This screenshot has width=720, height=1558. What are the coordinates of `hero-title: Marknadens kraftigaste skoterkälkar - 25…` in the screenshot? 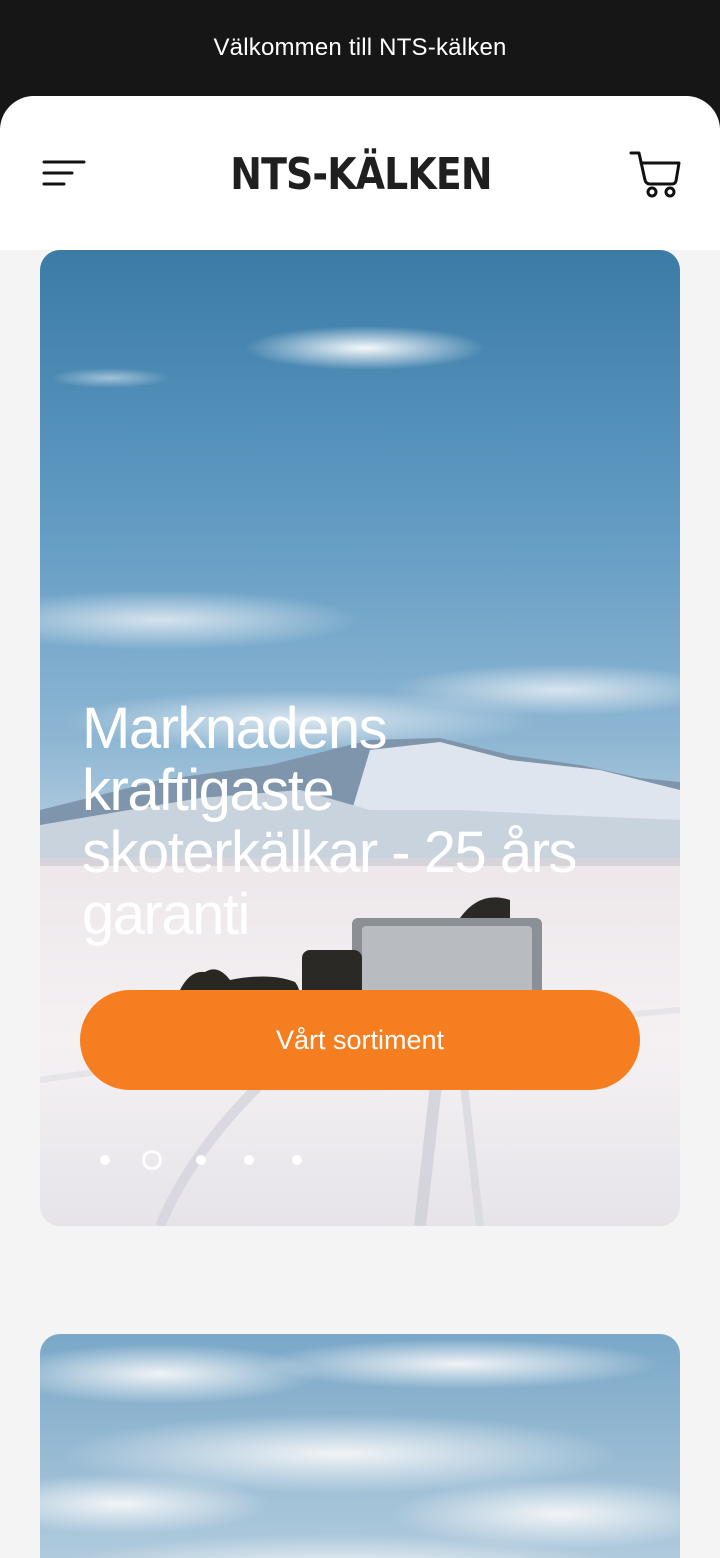 It's located at (329, 821).